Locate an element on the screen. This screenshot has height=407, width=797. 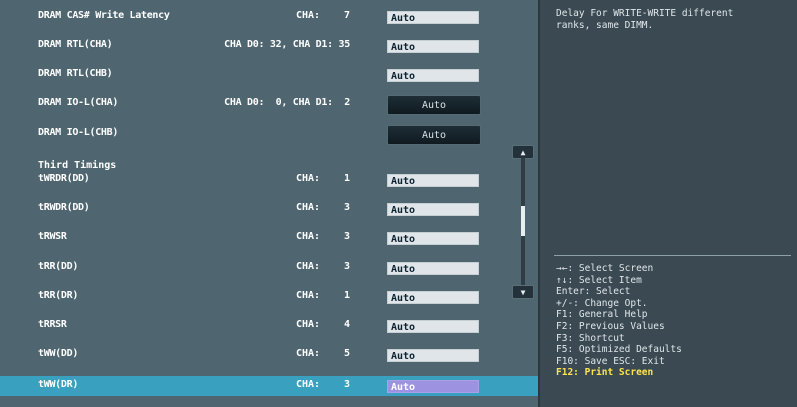
key-hint: F2: Previous Values is located at coordinates (610, 326).